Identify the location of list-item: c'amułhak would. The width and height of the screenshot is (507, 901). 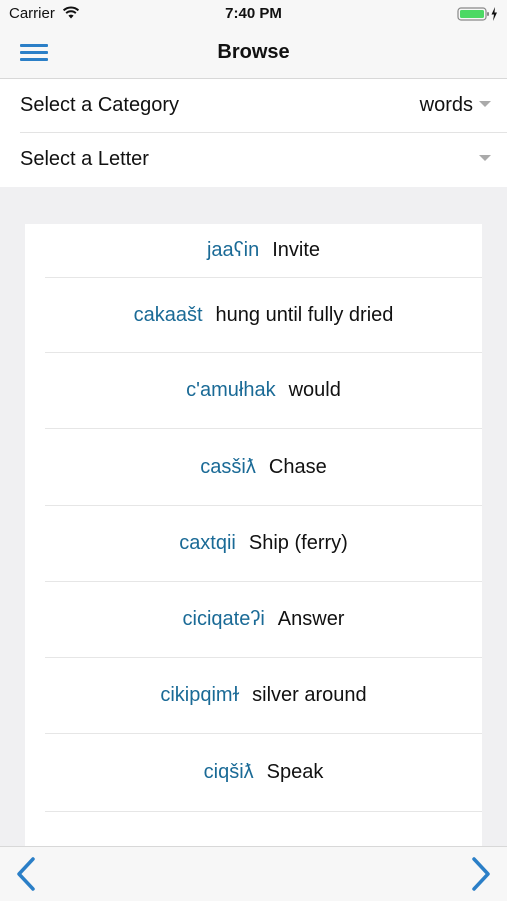
(263, 391).